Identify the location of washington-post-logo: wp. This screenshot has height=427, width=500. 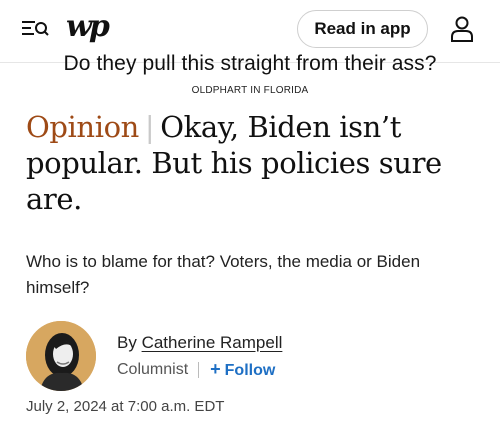
(88, 26).